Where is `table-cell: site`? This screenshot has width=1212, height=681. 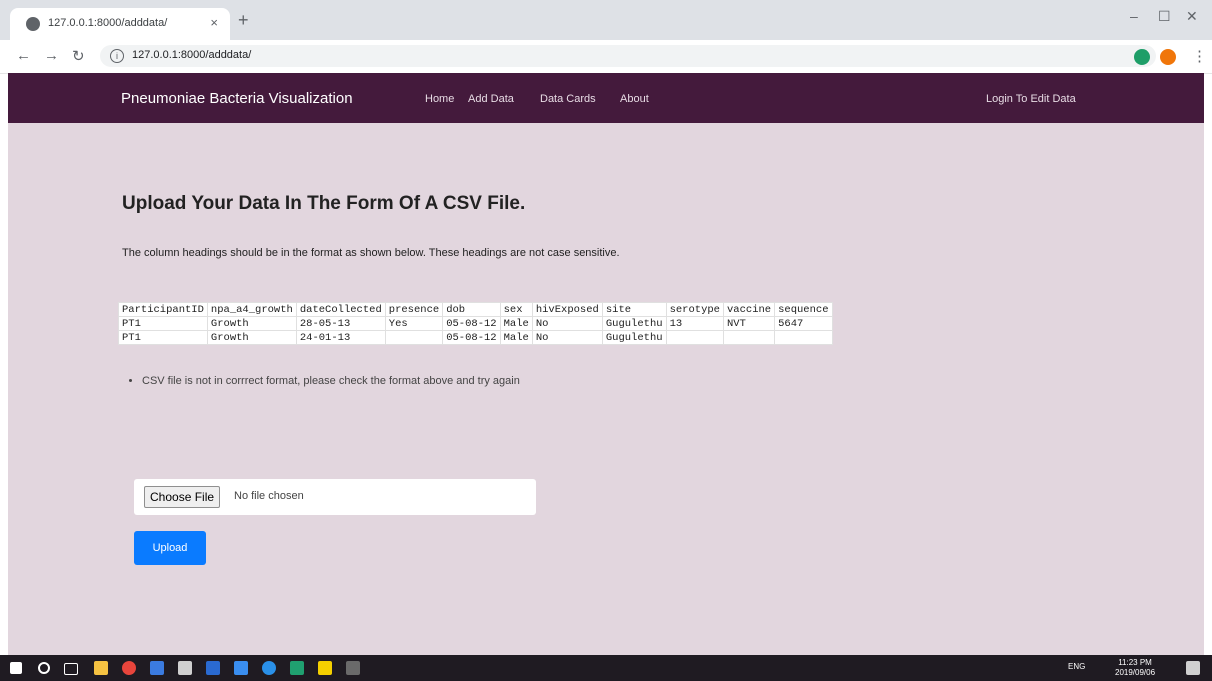
table-cell: site is located at coordinates (634, 309).